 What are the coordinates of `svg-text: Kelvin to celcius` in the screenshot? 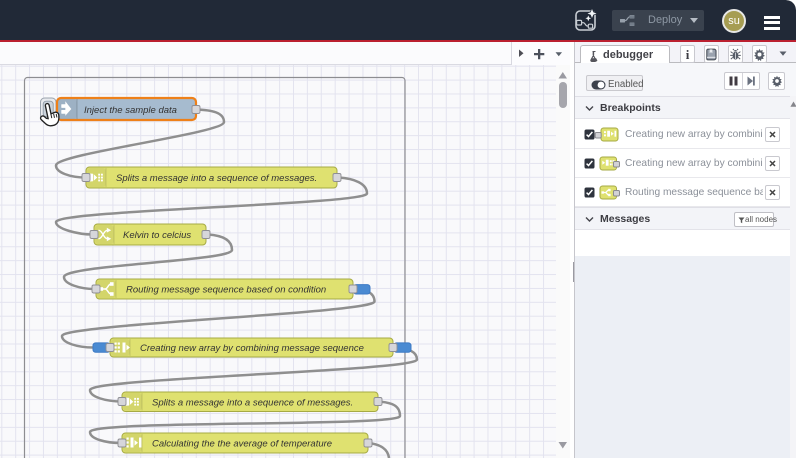 It's located at (157, 235).